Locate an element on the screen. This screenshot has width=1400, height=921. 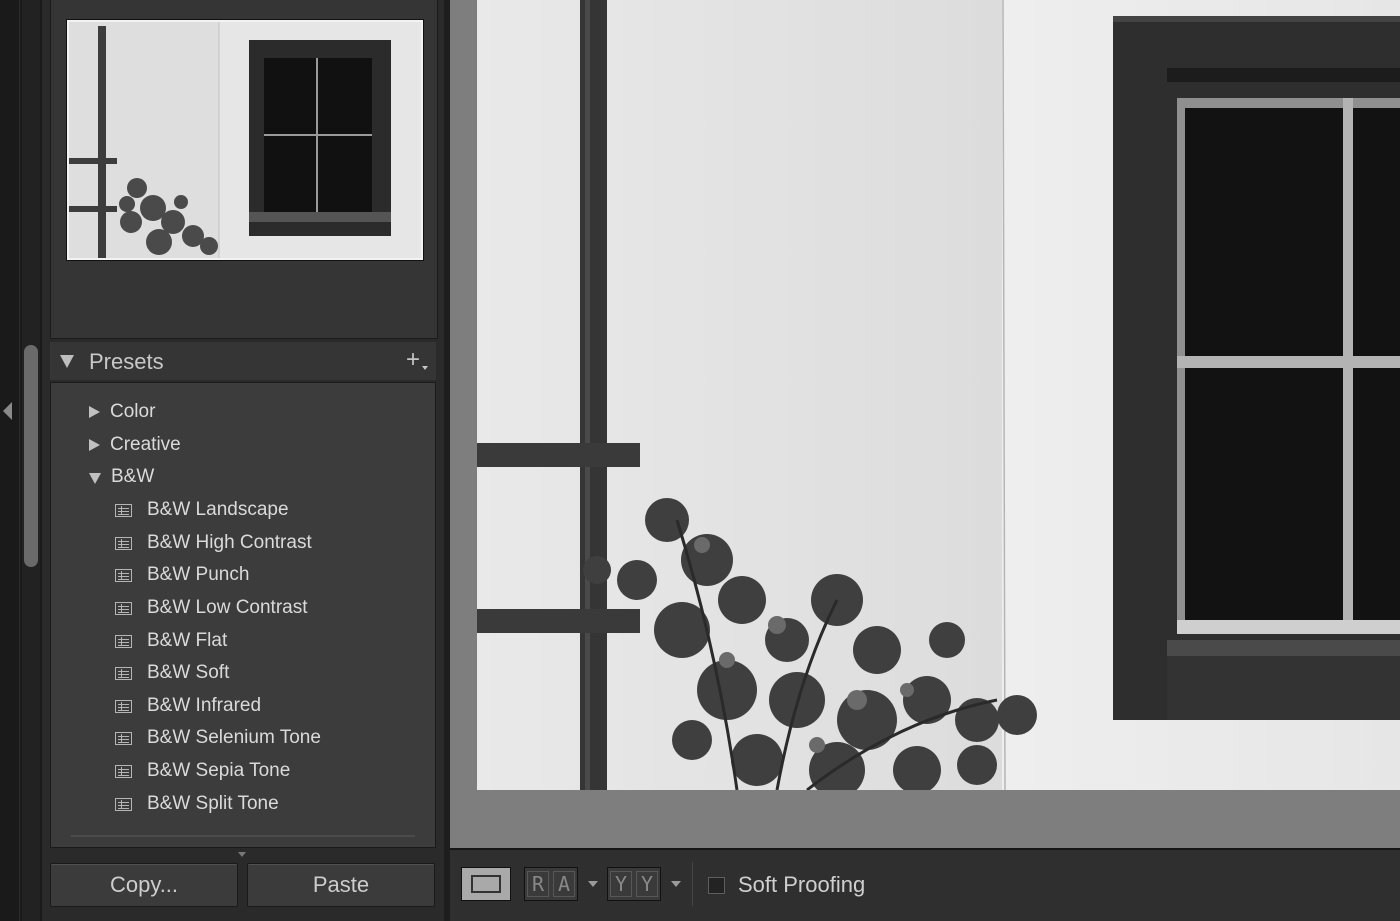
preset-item-label: B&W Punch is located at coordinates (198, 574).